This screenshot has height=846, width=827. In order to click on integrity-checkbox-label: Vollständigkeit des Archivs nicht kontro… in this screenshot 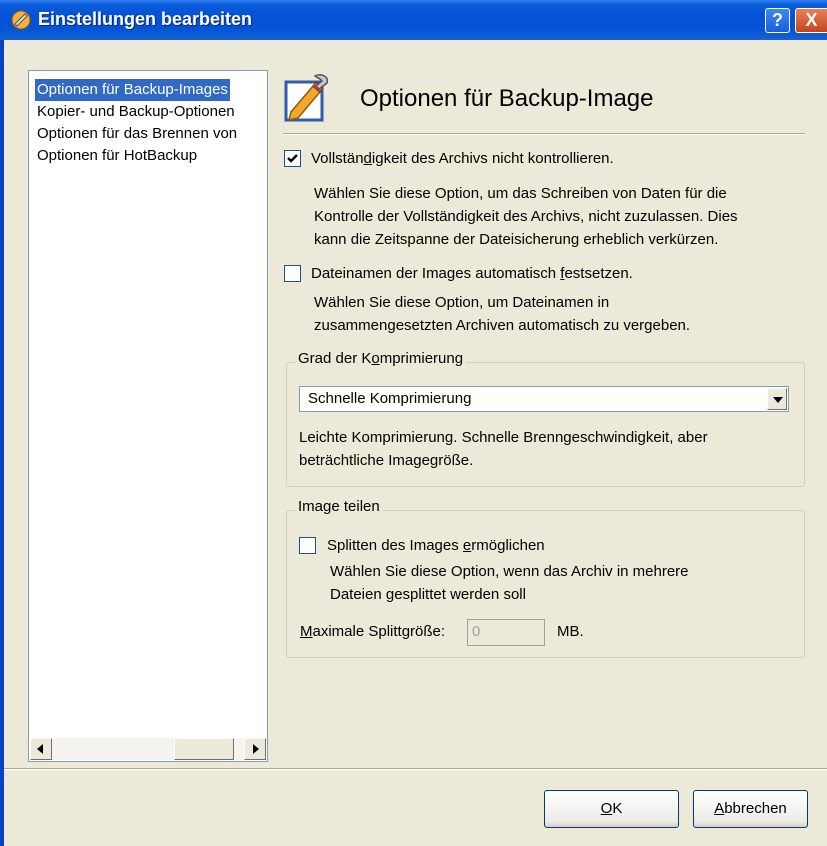, I will do `click(462, 158)`.